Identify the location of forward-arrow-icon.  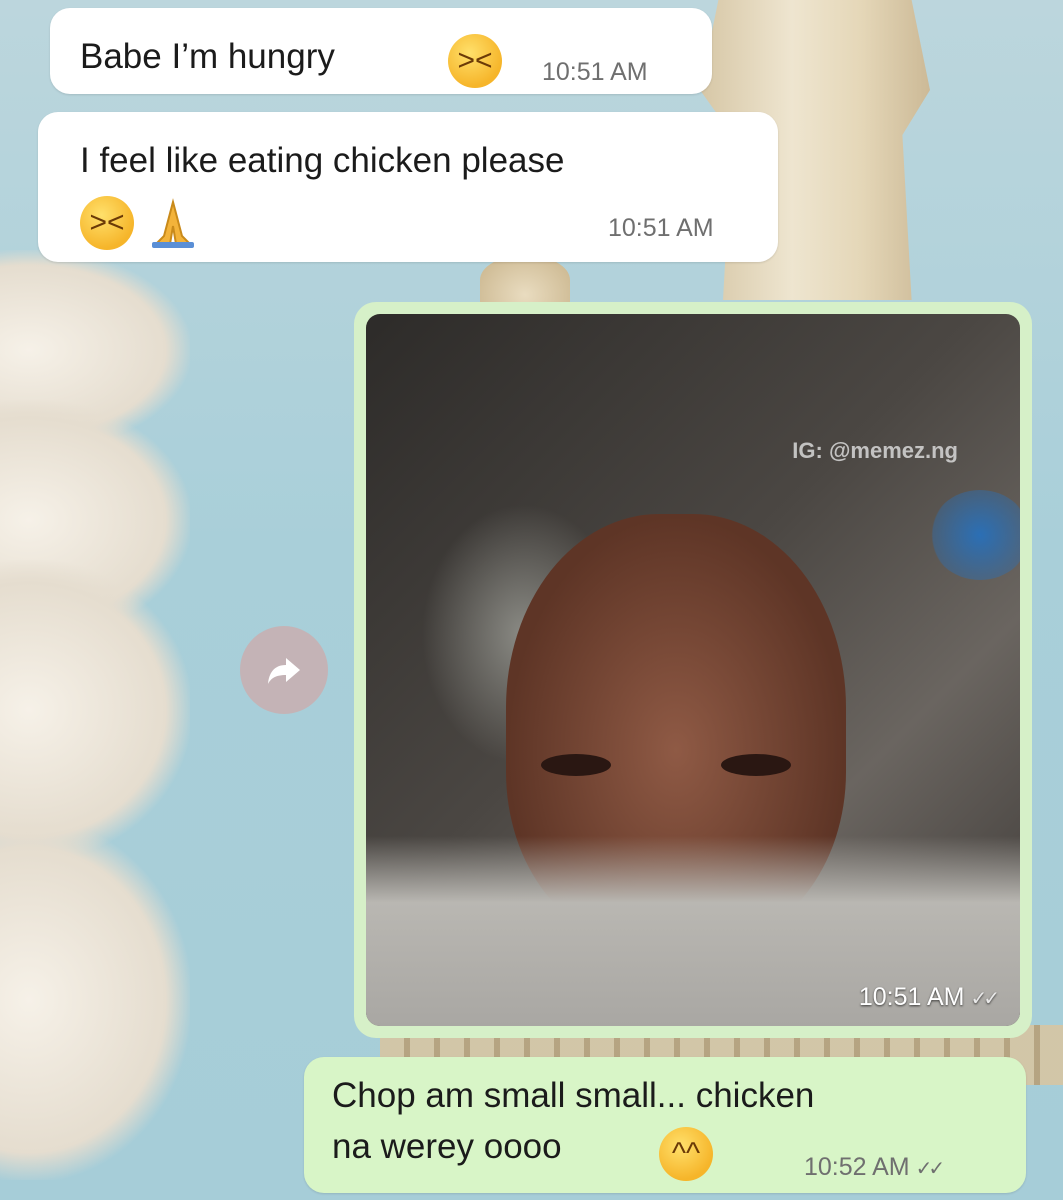
(284, 671).